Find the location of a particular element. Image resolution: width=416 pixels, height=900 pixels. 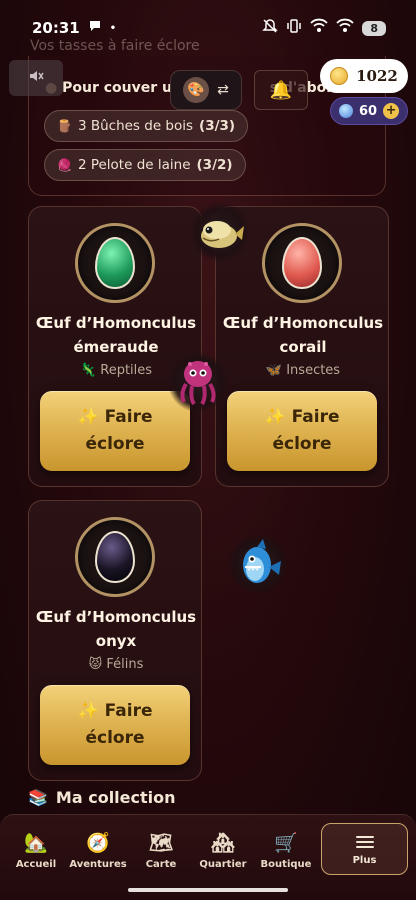

egg-type-label: Félins is located at coordinates (125, 664).